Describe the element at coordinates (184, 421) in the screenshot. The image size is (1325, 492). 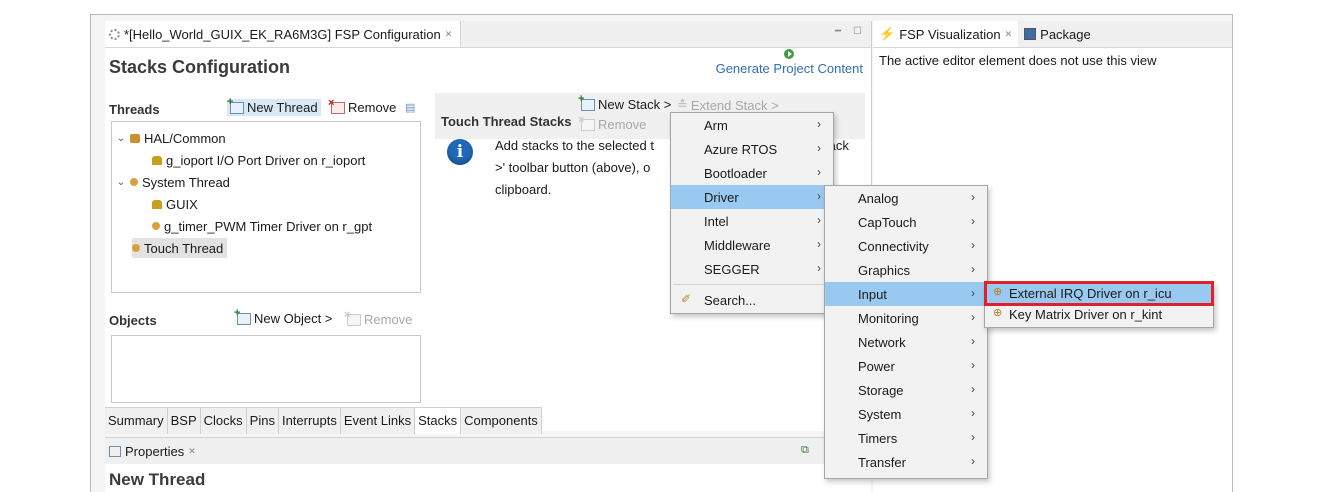
I see `tab-bsp: BSP` at that location.